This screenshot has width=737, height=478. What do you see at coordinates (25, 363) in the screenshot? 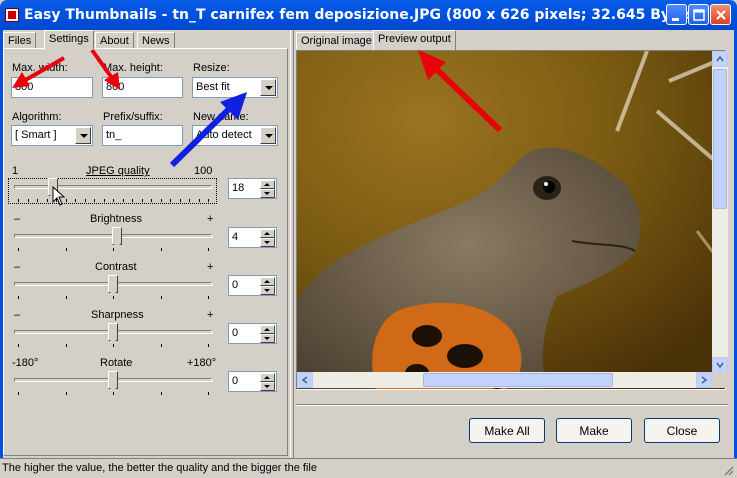
I see `rotate-min-label: -180°` at bounding box center [25, 363].